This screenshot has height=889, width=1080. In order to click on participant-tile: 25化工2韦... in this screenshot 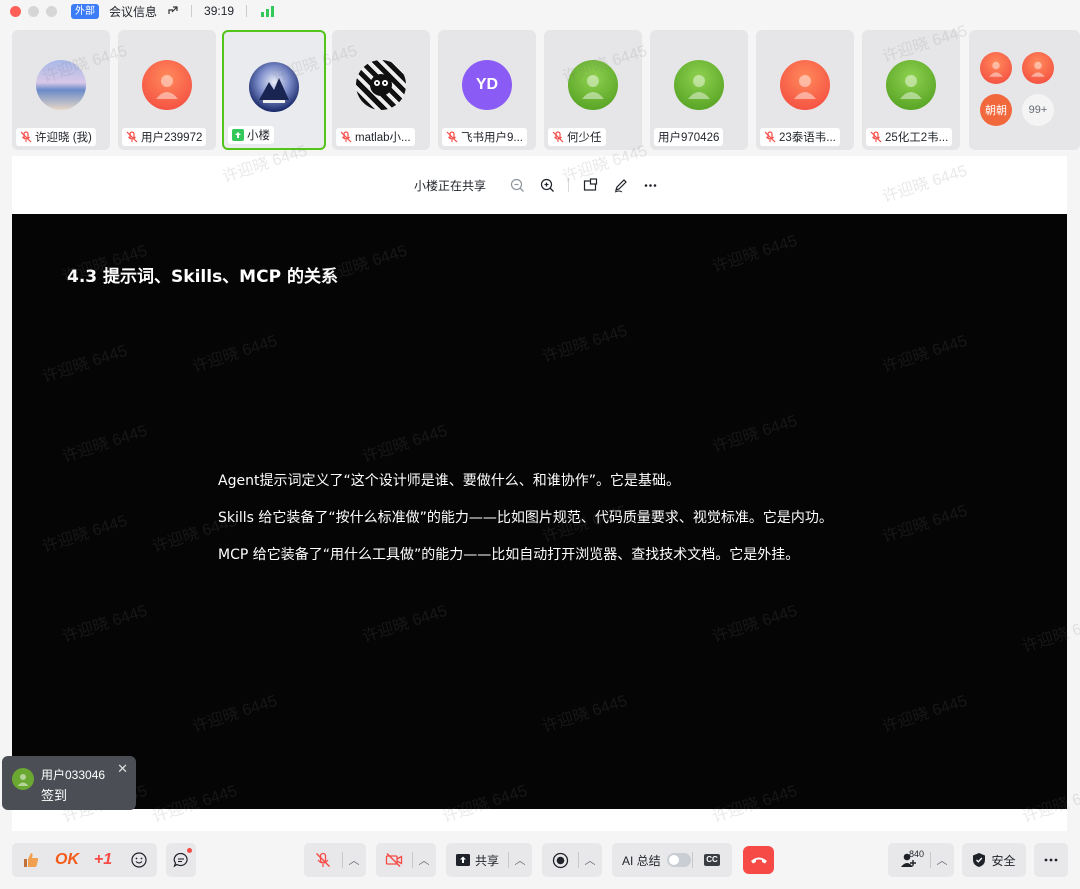, I will do `click(911, 90)`.